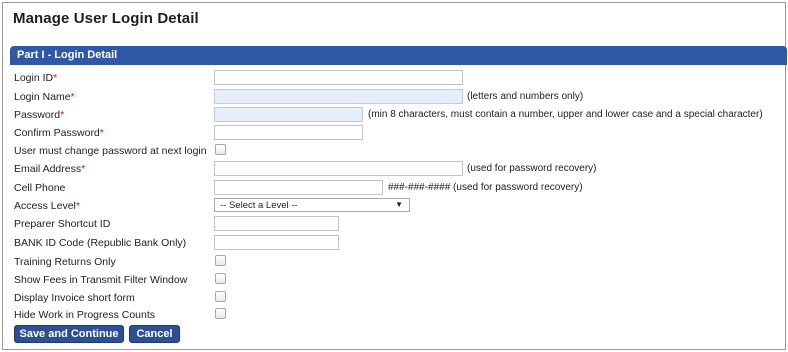  What do you see at coordinates (220, 278) in the screenshot?
I see `show-fees-checkbox` at bounding box center [220, 278].